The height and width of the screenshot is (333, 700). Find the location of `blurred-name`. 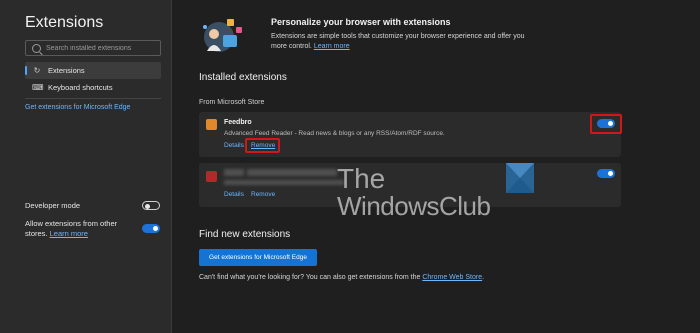

blurred-name is located at coordinates (234, 172).